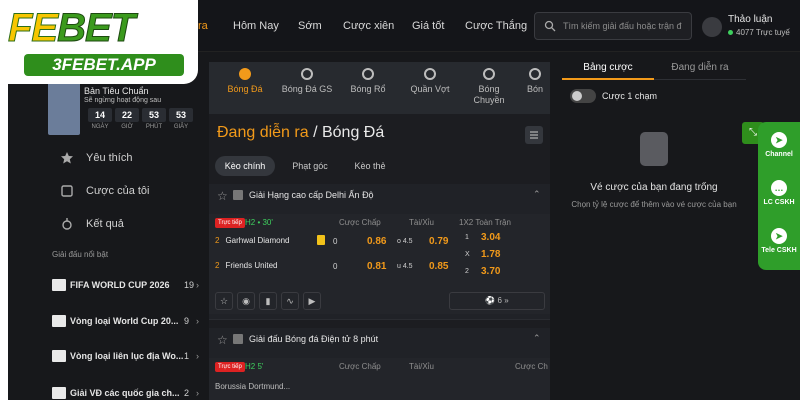 The height and width of the screenshot is (400, 800). What do you see at coordinates (370, 166) in the screenshot?
I see `filter-tab-cards: Kèo thẻ` at bounding box center [370, 166].